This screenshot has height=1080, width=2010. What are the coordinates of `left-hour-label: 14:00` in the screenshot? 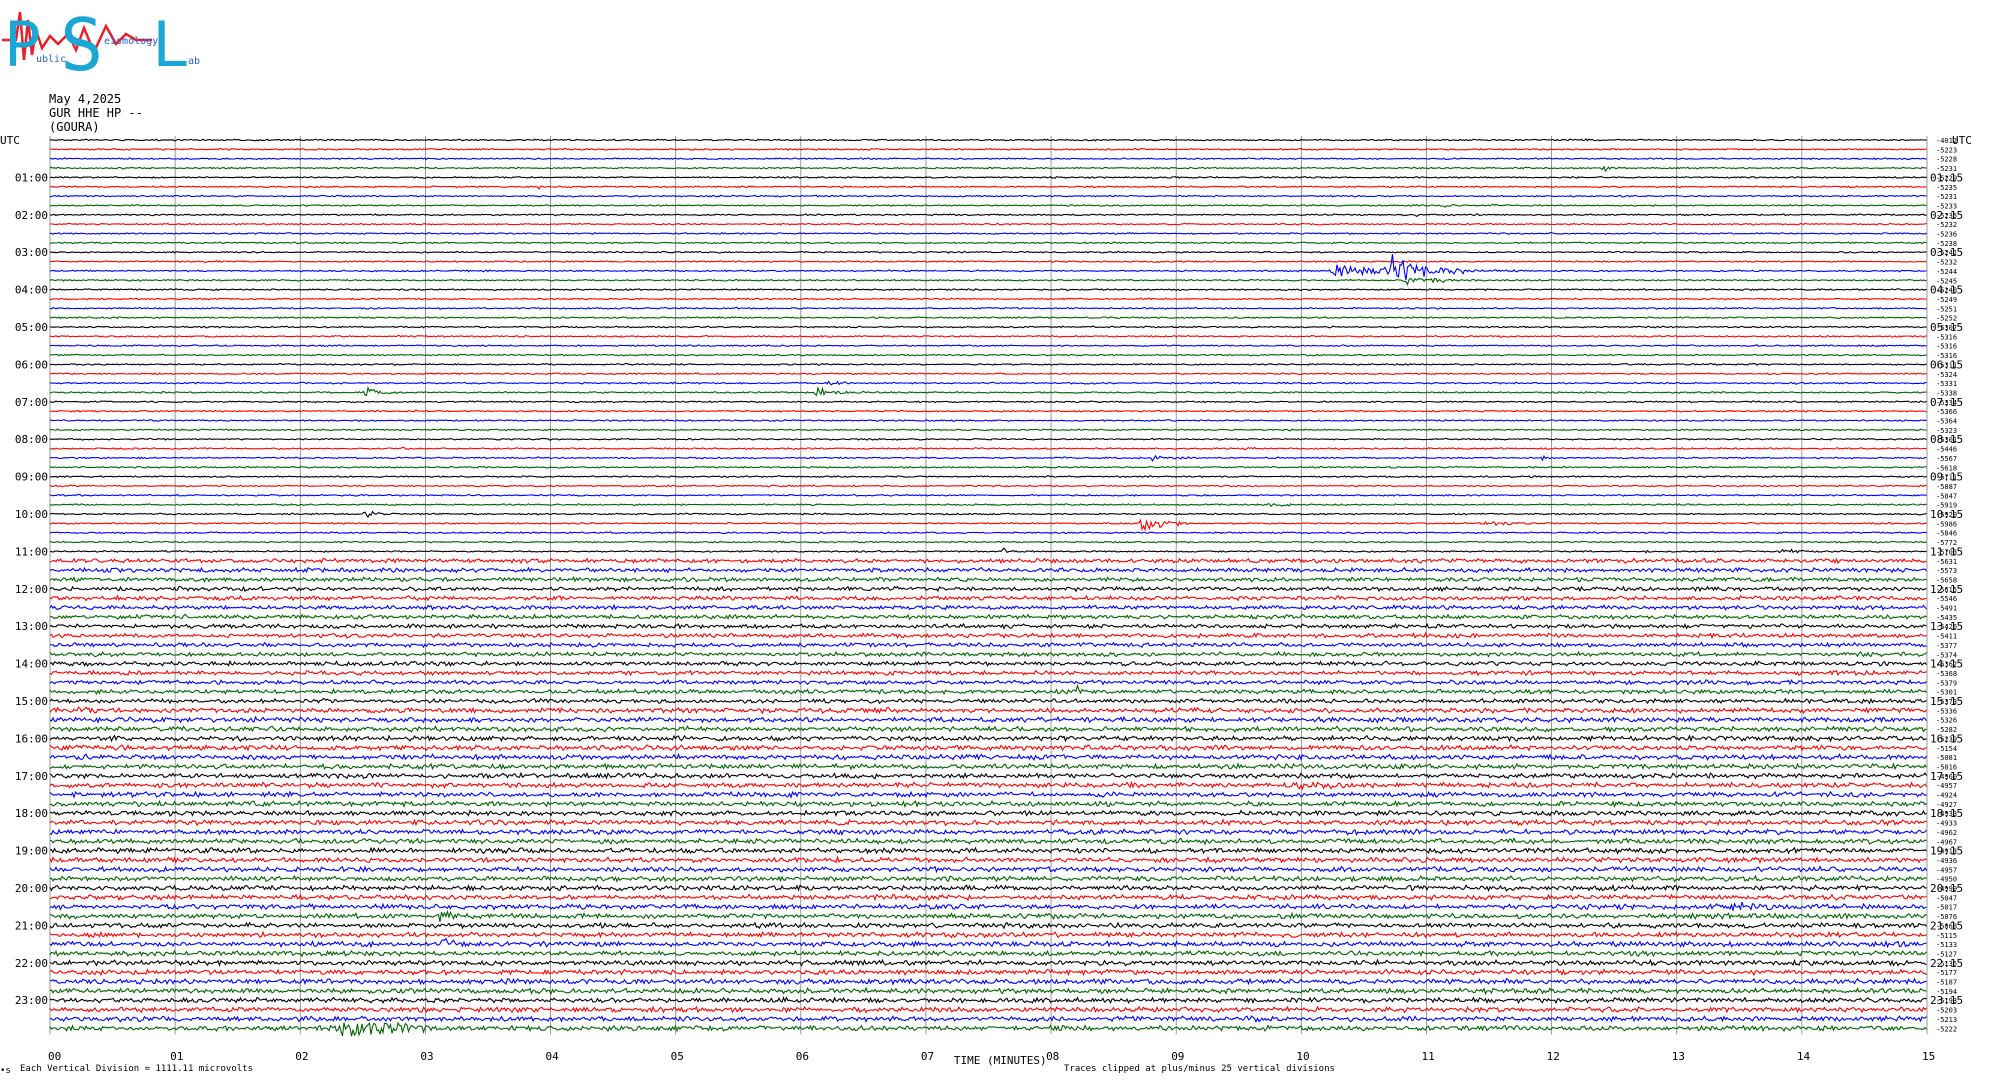 It's located at (31, 664).